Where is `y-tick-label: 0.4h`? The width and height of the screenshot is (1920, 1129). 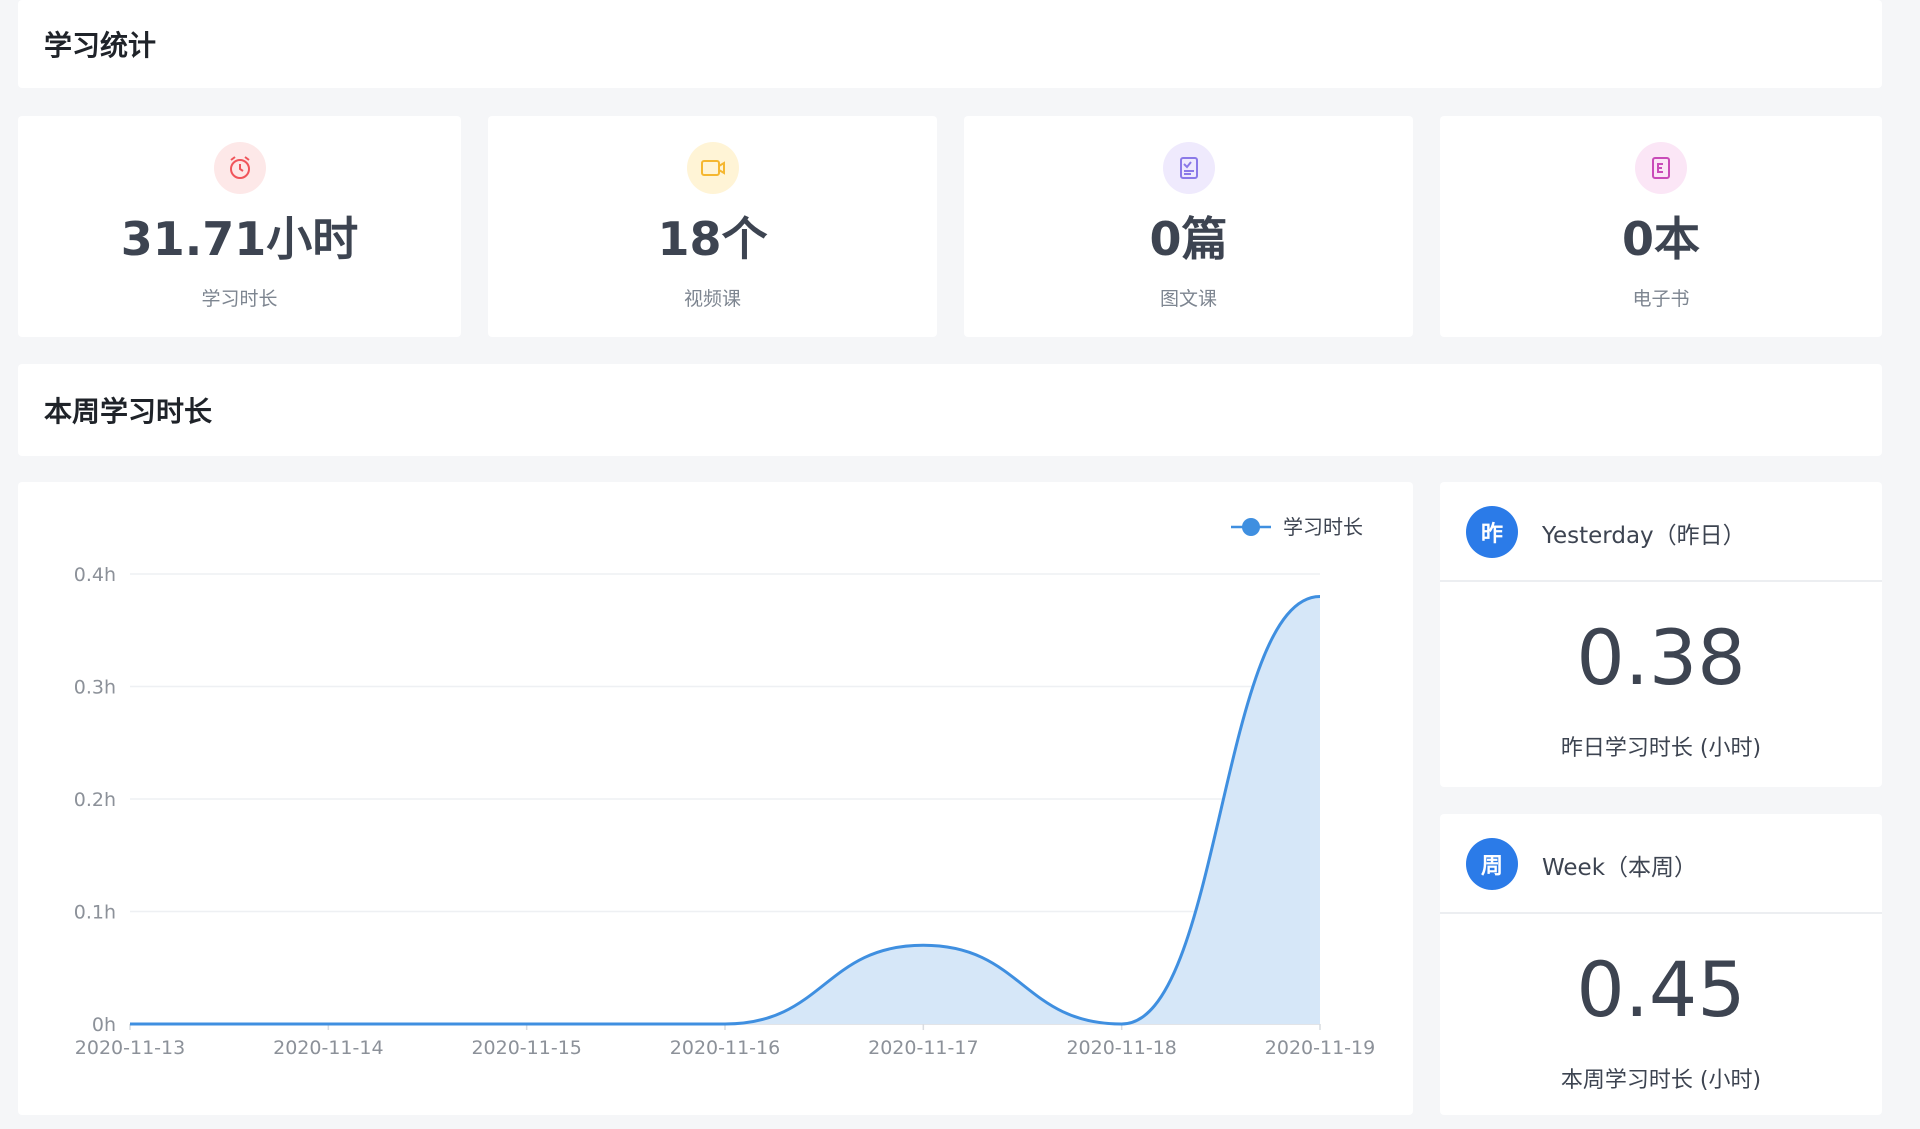 y-tick-label: 0.4h is located at coordinates (95, 575).